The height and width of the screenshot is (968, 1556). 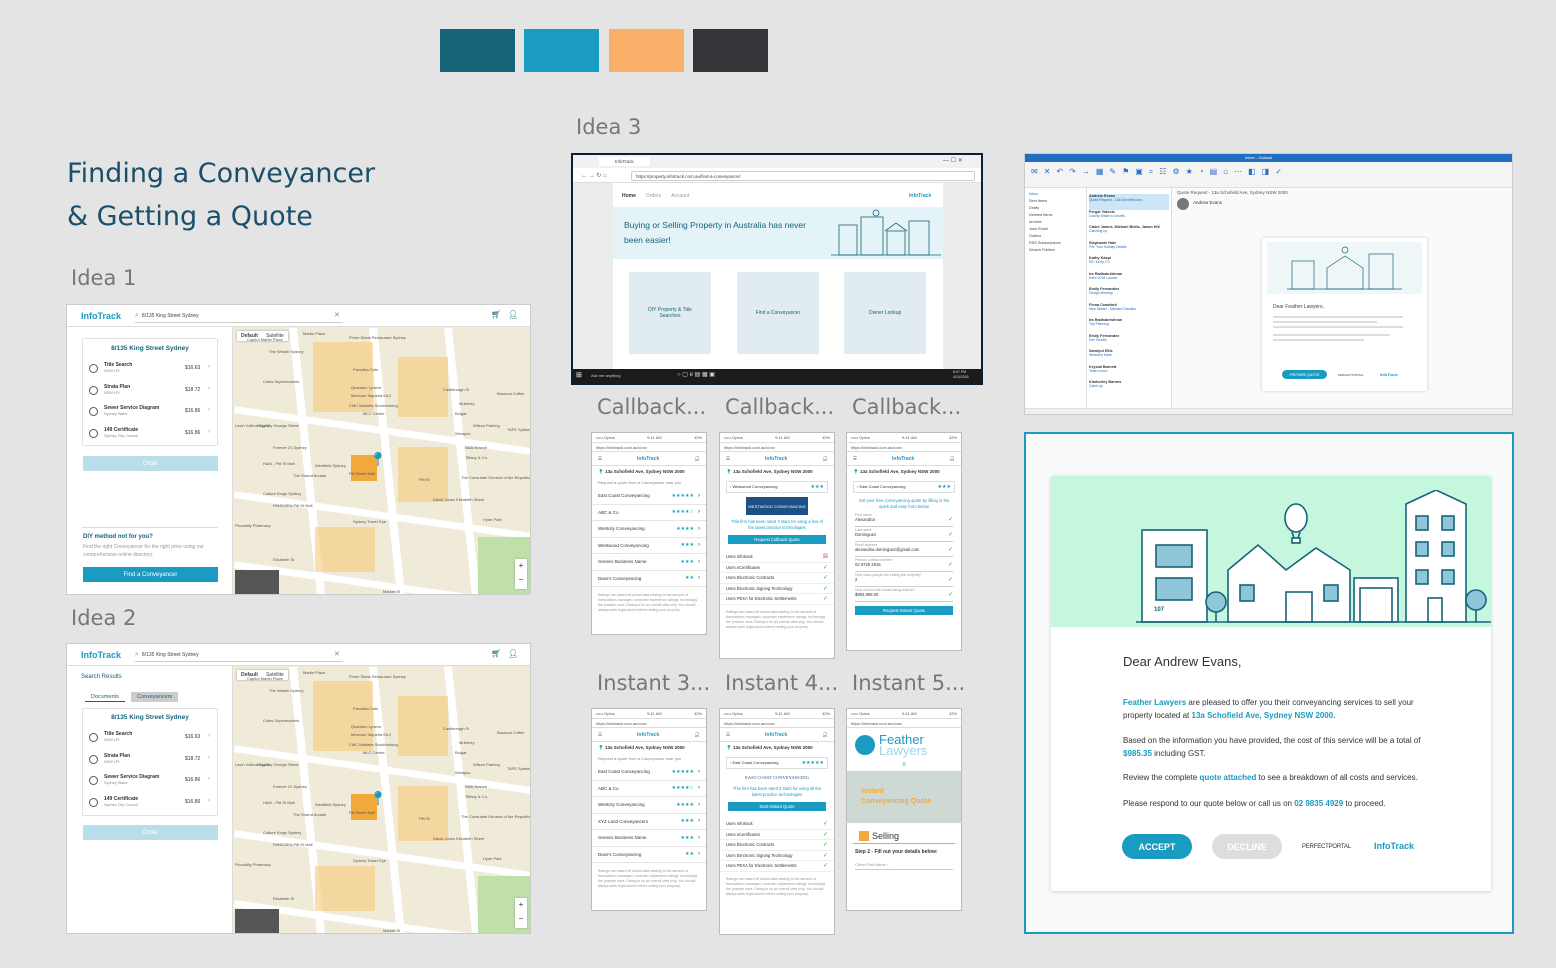 What do you see at coordinates (371, 395) in the screenshot?
I see `map-label: Mexican Taqueria ML2` at bounding box center [371, 395].